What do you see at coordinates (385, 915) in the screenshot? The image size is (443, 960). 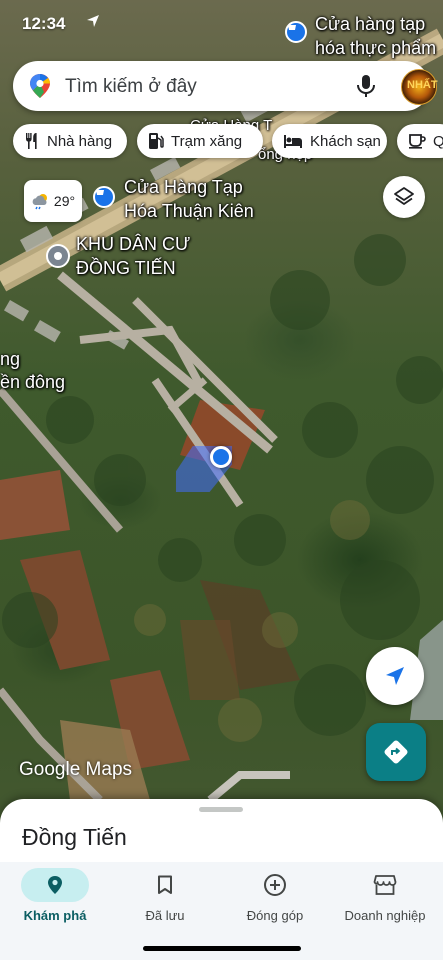 I see `nav-business-label: Doanh nghiệp` at bounding box center [385, 915].